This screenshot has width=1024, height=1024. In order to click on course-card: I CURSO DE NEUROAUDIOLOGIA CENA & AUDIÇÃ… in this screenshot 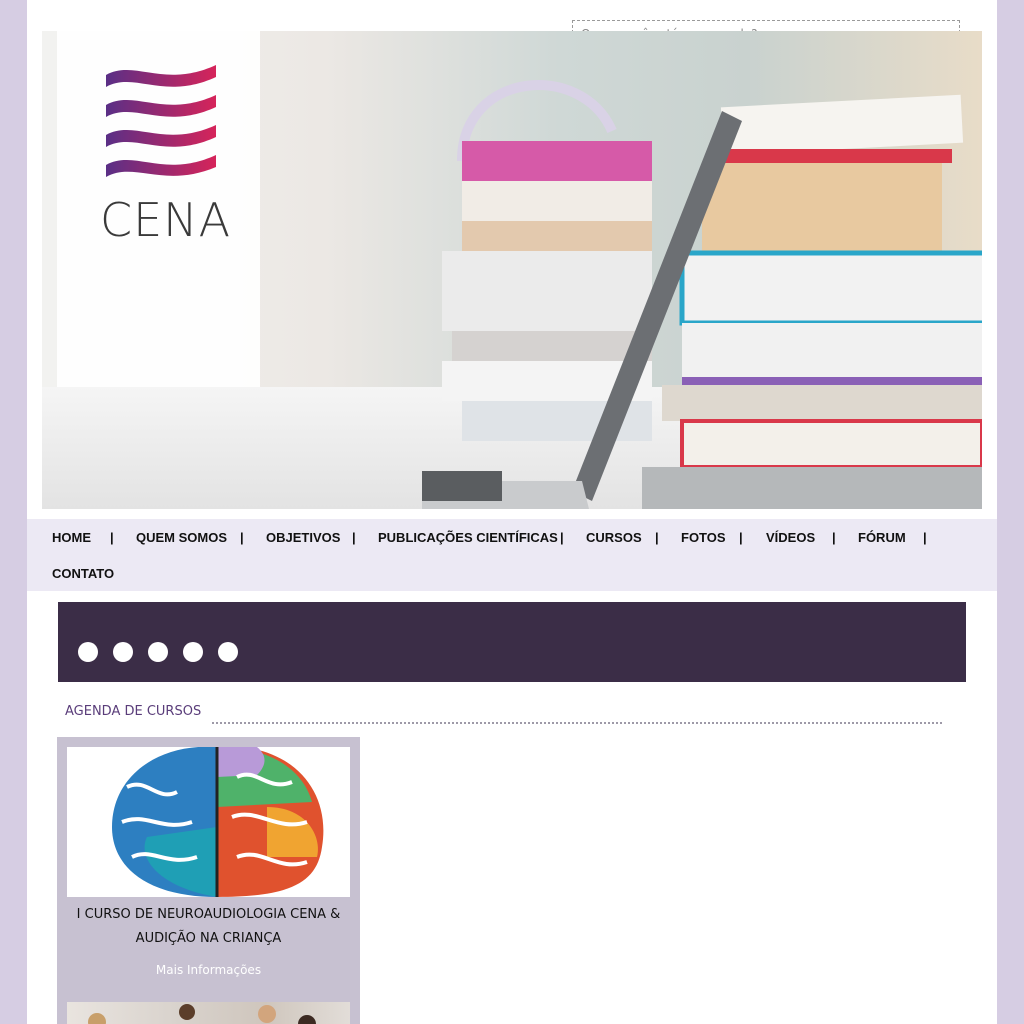, I will do `click(208, 880)`.